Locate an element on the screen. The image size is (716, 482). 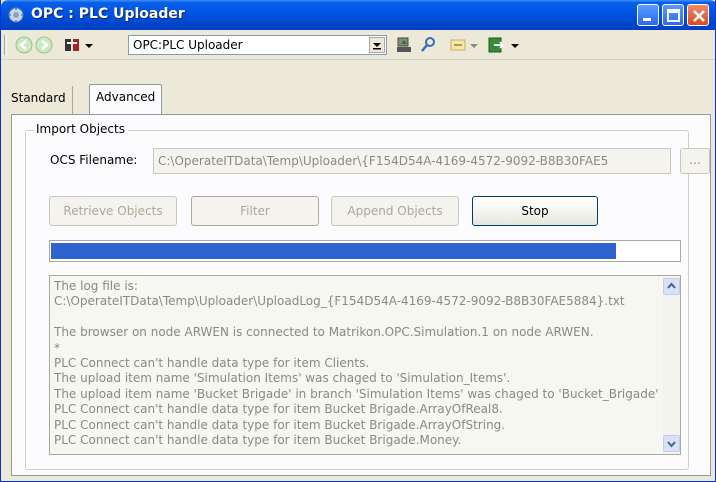
window-title: OPC : PLC Uploader is located at coordinates (108, 14).